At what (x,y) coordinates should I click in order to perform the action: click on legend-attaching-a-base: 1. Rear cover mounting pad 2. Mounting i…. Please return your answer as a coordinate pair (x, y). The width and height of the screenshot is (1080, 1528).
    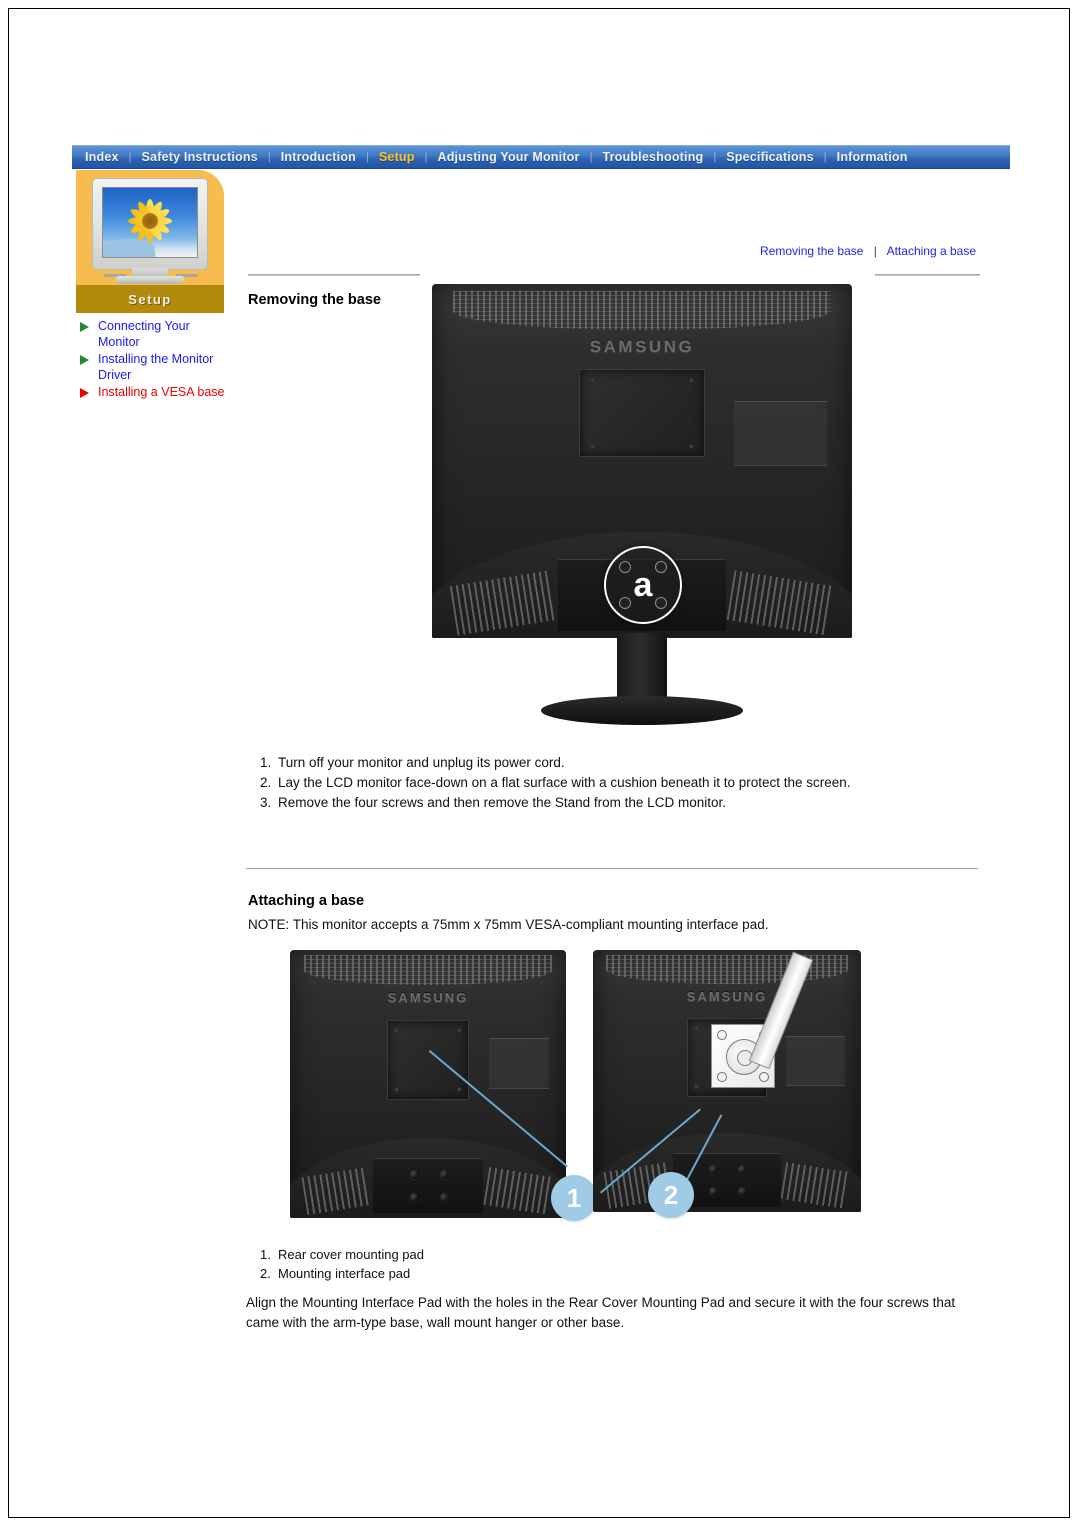
    Looking at the image, I should click on (608, 1264).